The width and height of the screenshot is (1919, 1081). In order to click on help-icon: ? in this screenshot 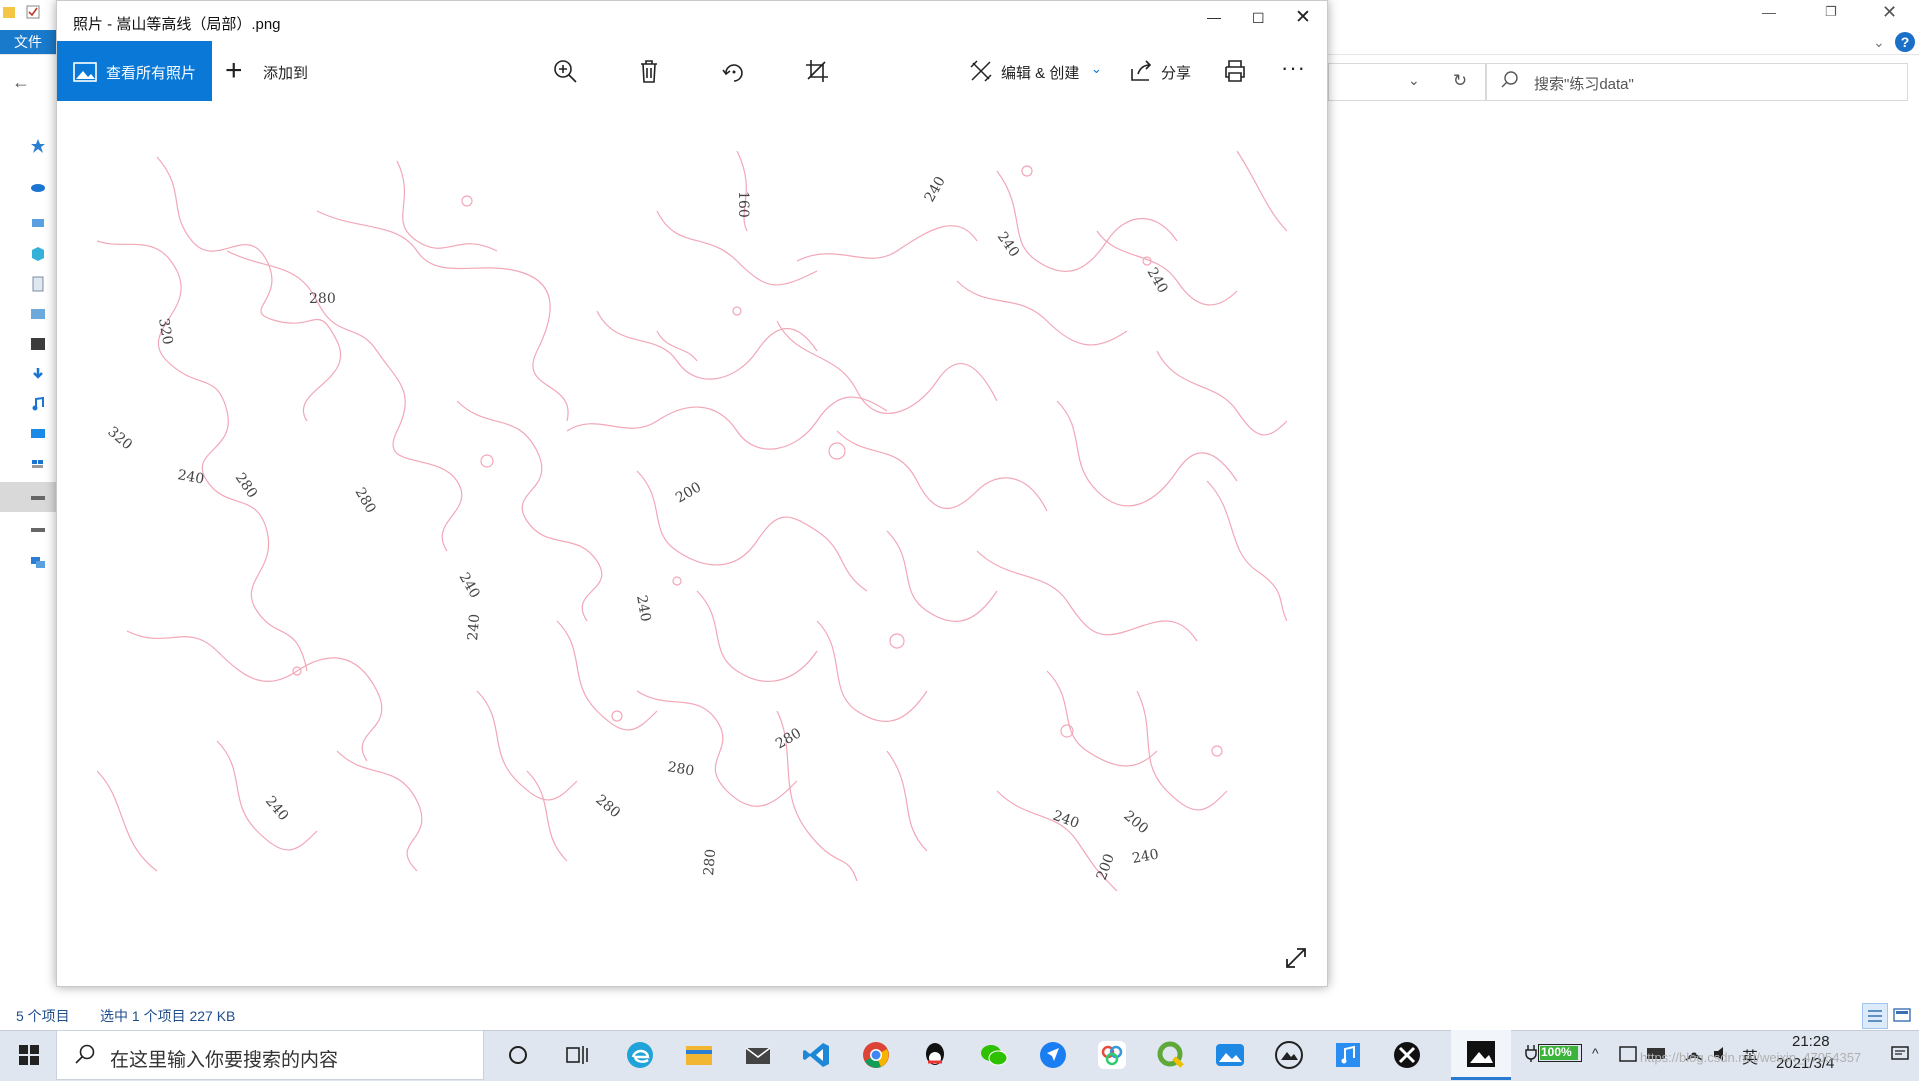, I will do `click(1905, 42)`.